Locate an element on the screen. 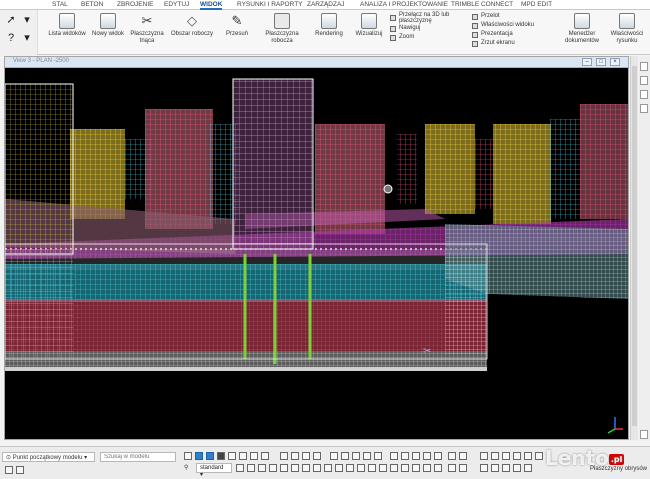  prezentacja-button: Prezentacja is located at coordinates (503, 34).